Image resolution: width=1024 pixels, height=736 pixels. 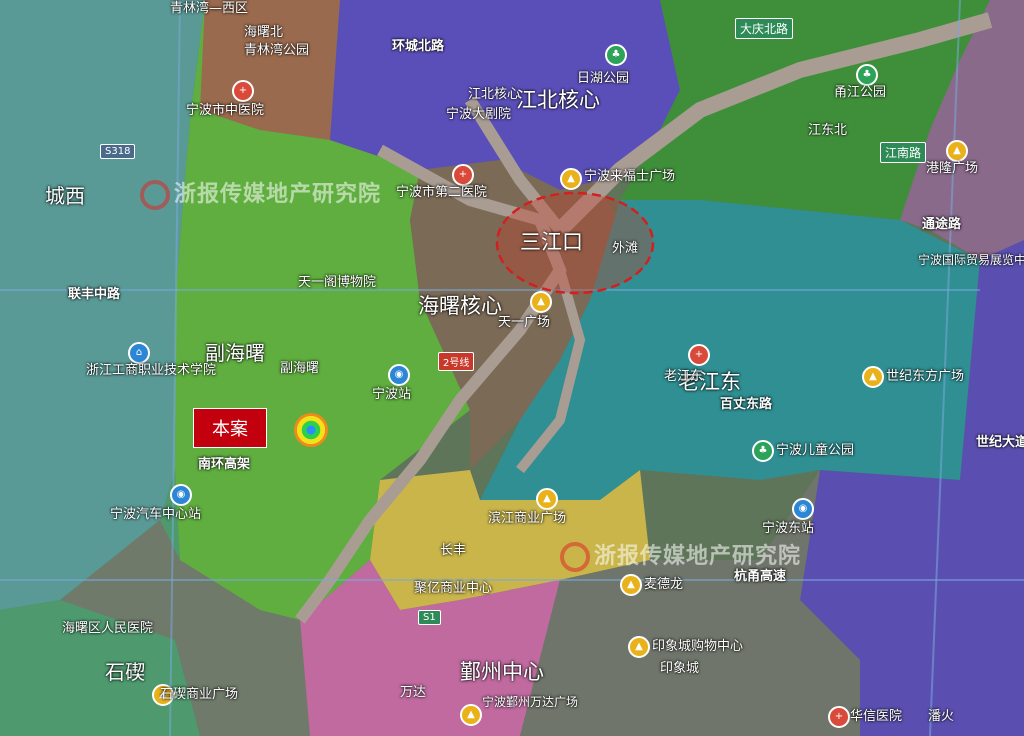 What do you see at coordinates (65, 196) in the screenshot?
I see `district-chengxi: 城西` at bounding box center [65, 196].